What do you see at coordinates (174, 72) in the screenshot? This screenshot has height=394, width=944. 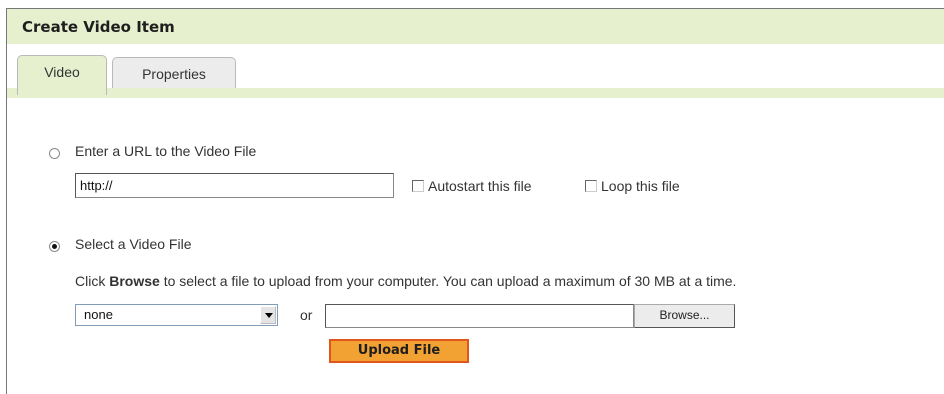 I see `tab-properties: Properties` at bounding box center [174, 72].